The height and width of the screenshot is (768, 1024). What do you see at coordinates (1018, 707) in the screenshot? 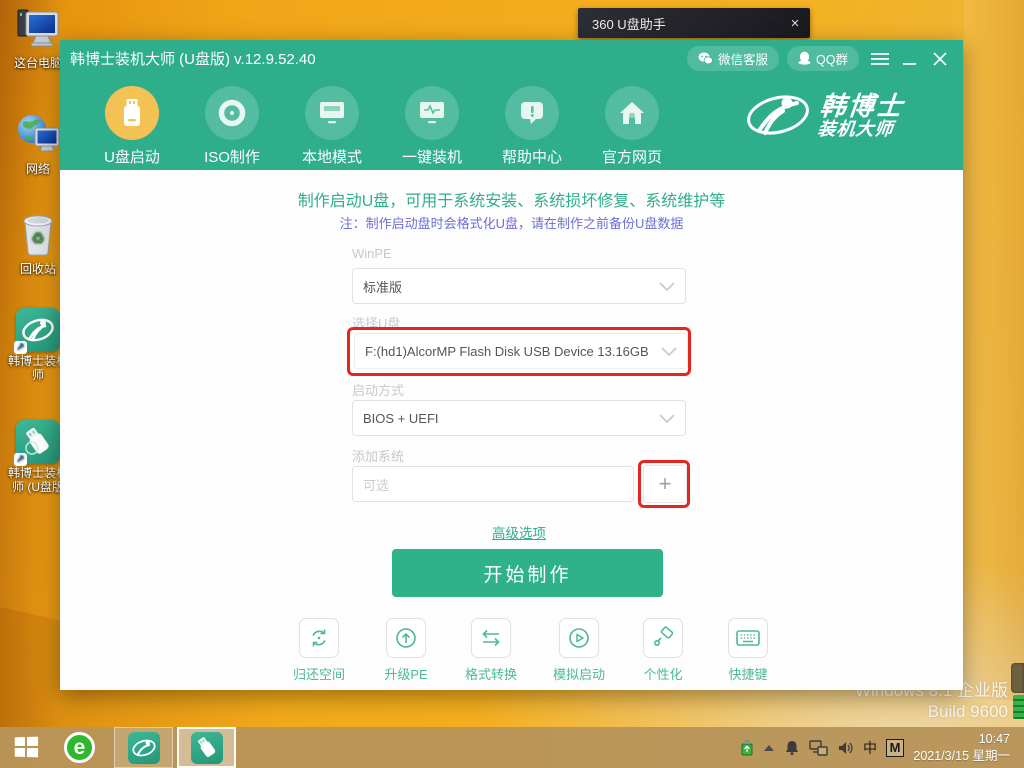
I see `usb-status-gadget` at bounding box center [1018, 707].